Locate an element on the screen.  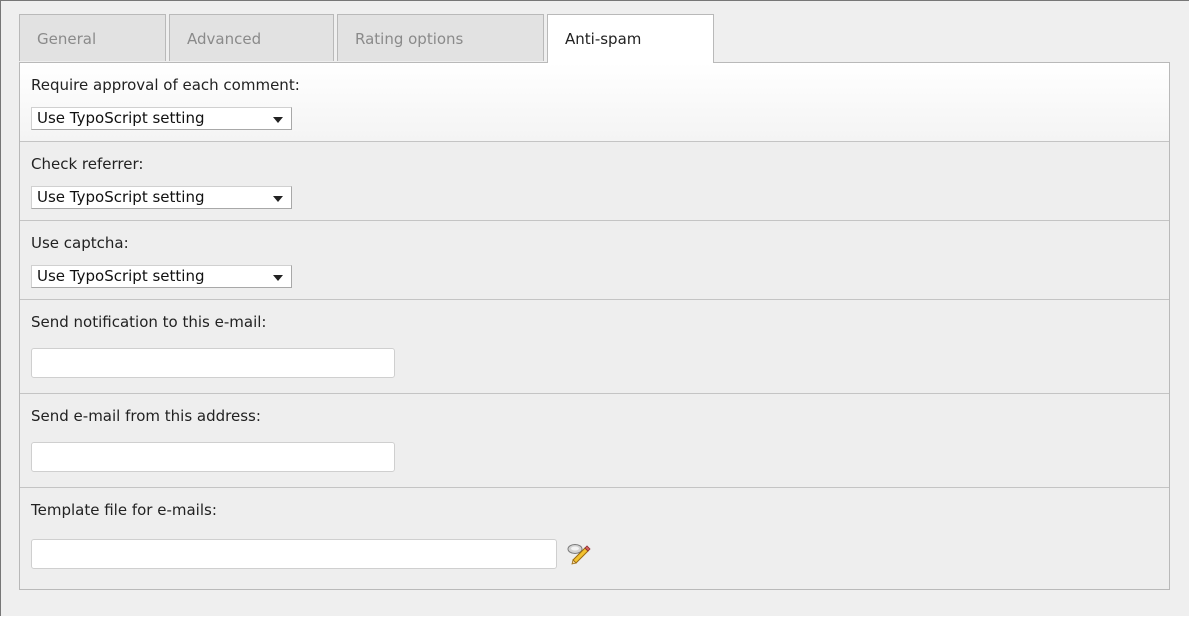
wizard-pencil-icon is located at coordinates (579, 553).